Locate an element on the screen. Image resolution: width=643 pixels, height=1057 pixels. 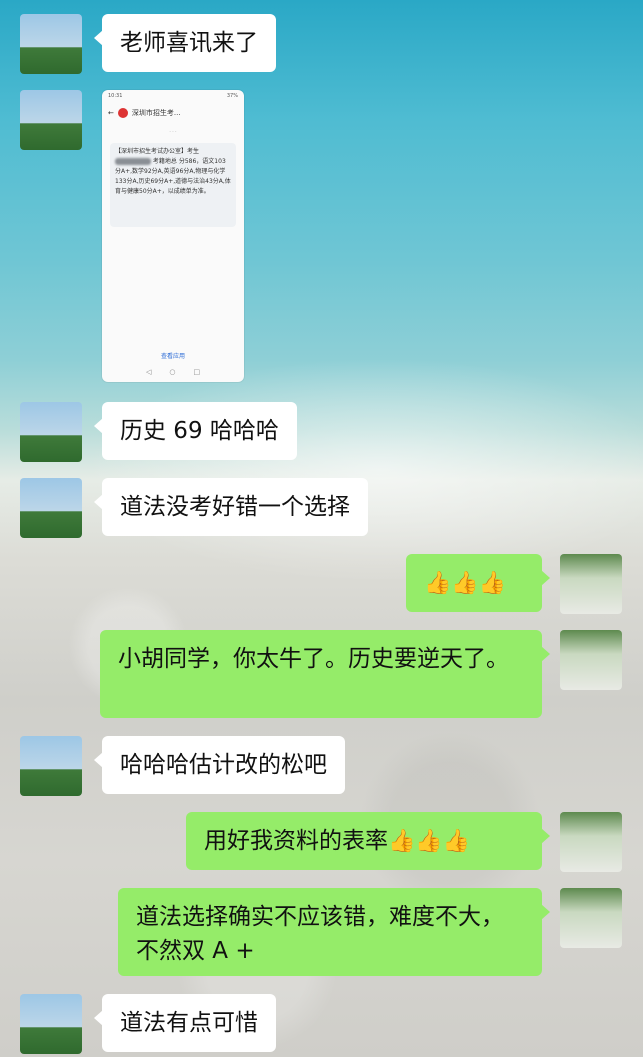
status-battery: 37% is located at coordinates (232, 96).